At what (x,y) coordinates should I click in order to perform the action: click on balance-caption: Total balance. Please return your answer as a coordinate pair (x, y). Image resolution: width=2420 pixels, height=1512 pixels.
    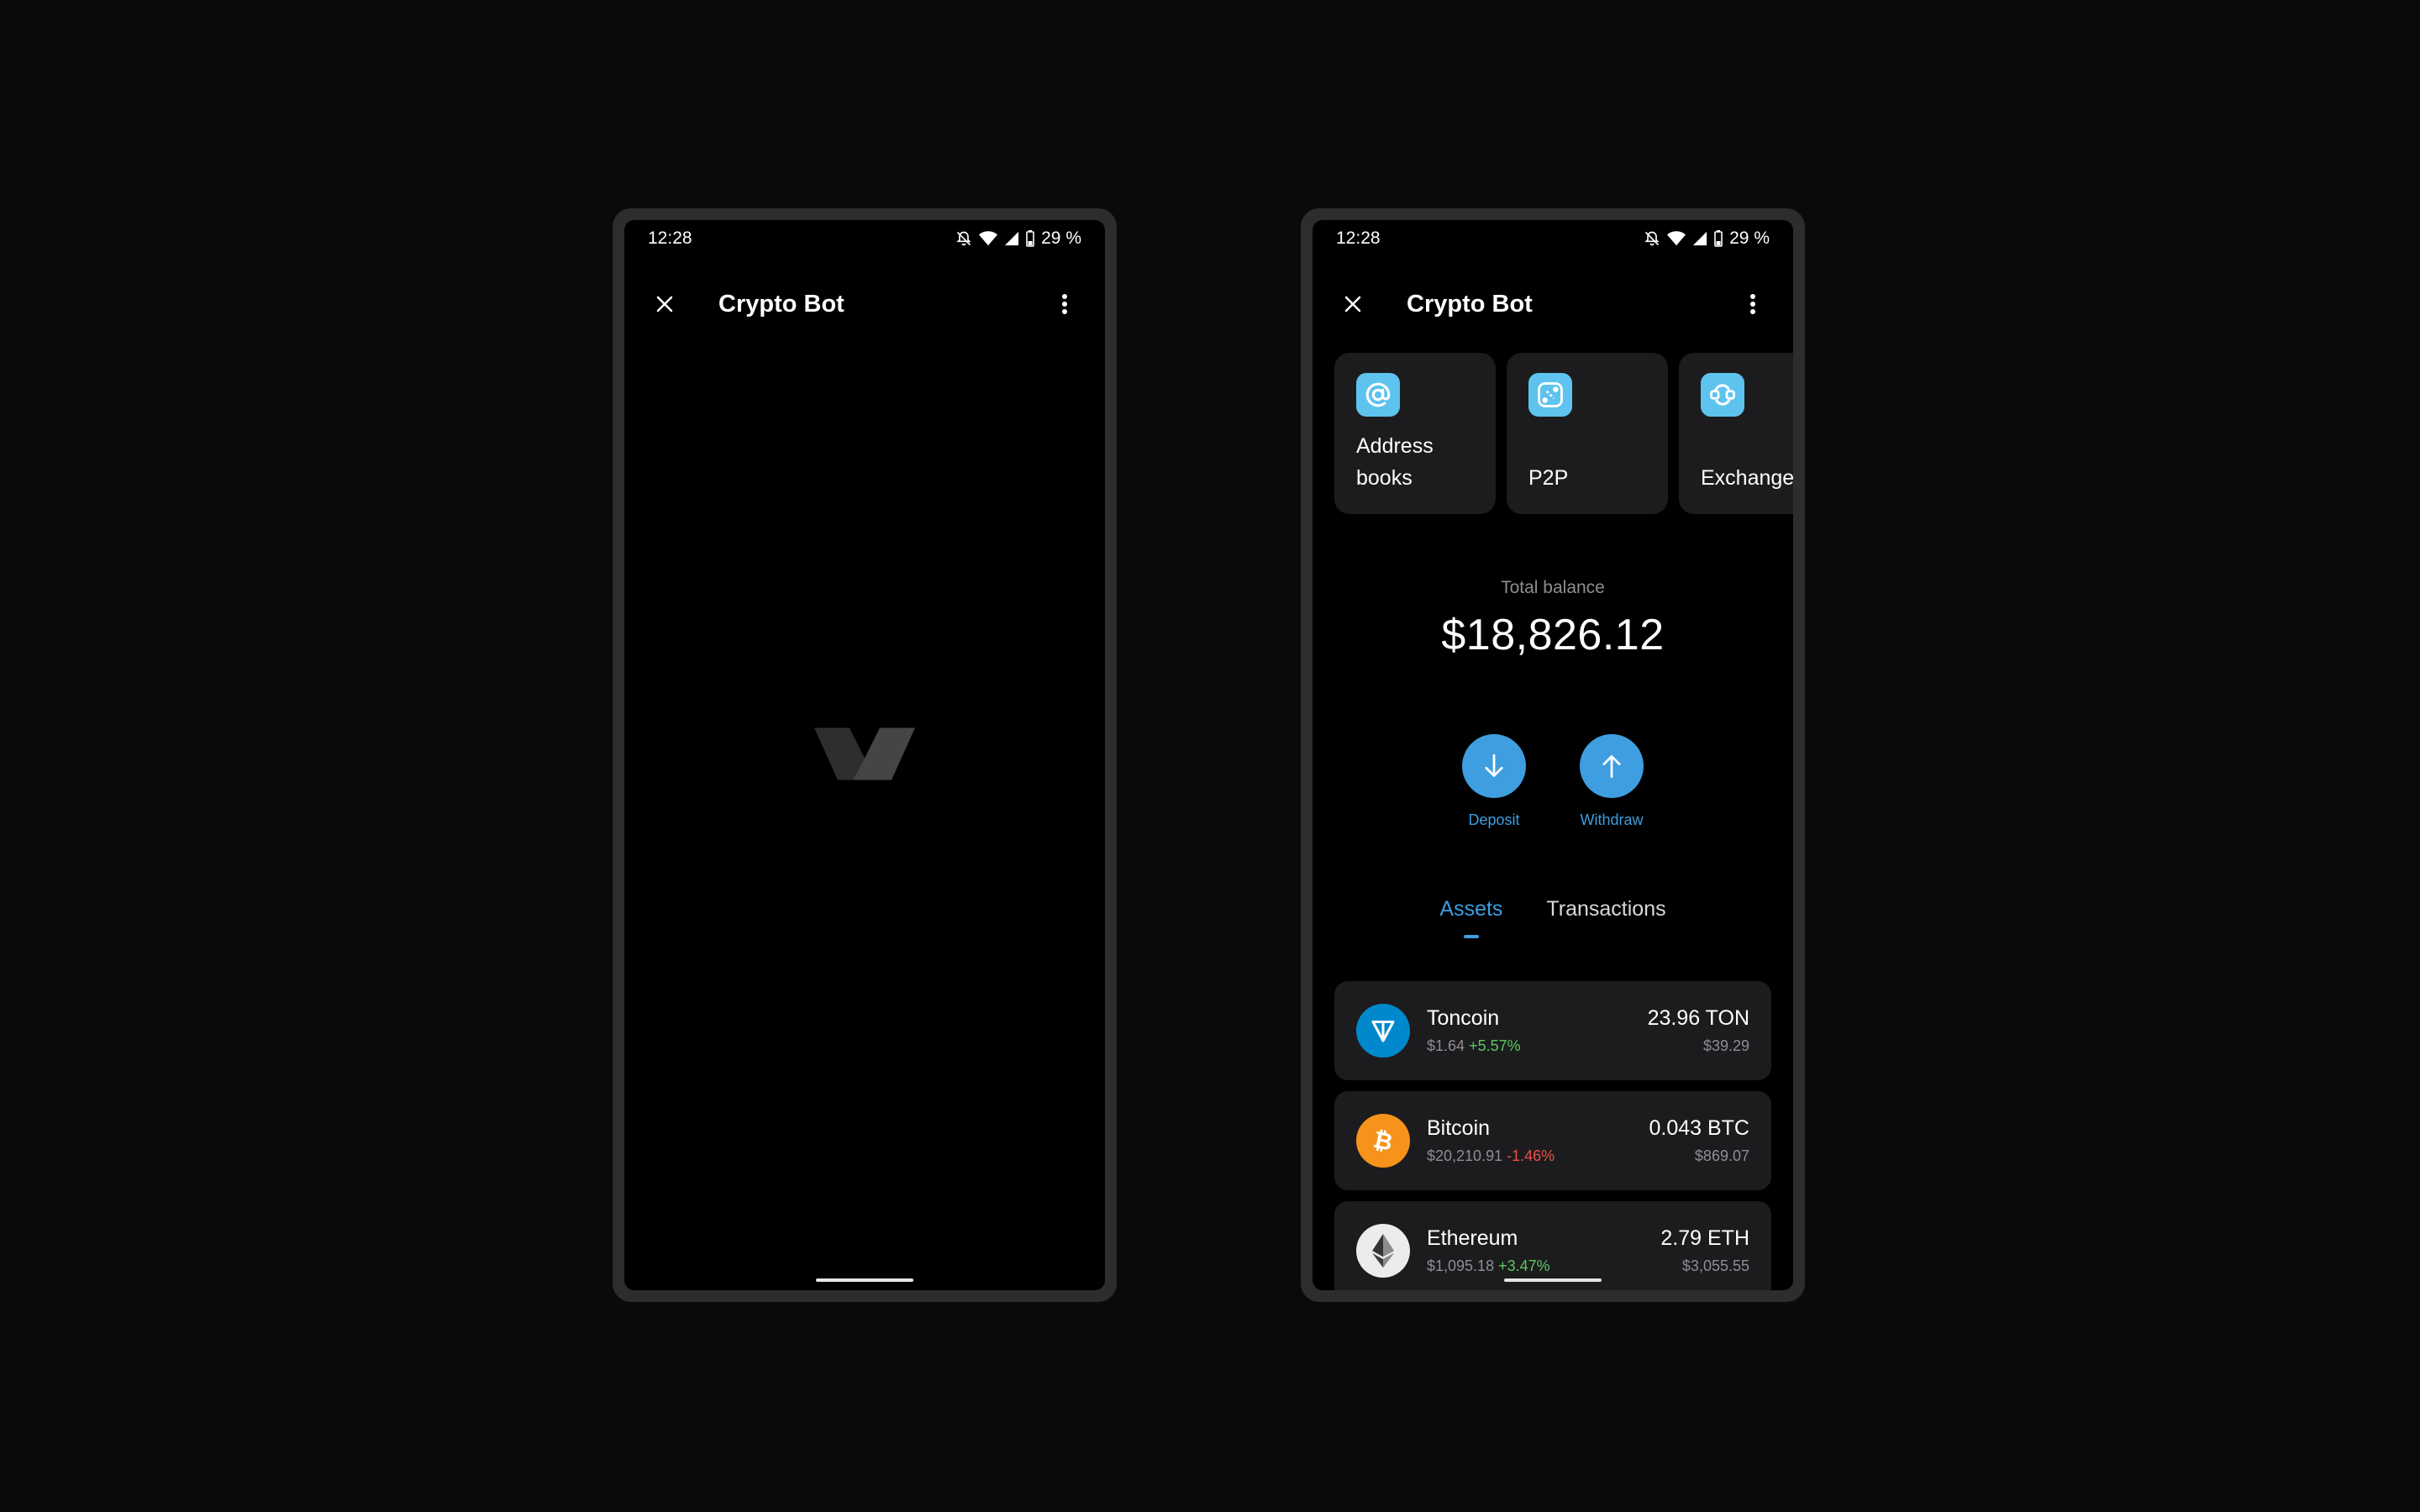
    Looking at the image, I should click on (1553, 587).